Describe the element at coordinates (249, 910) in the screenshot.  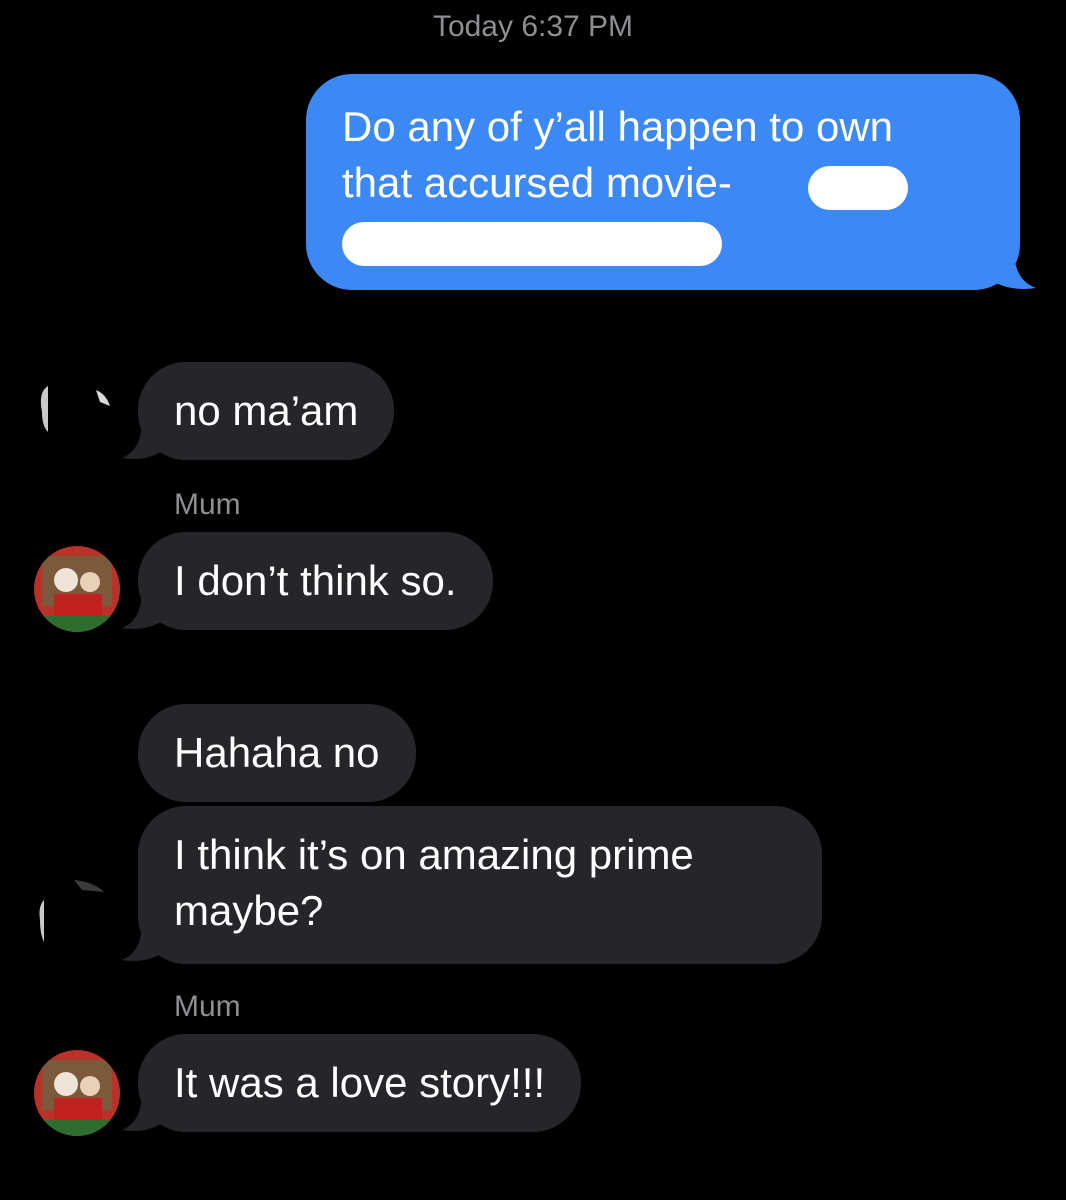
I see `incoming-message-line-2: maybe?` at that location.